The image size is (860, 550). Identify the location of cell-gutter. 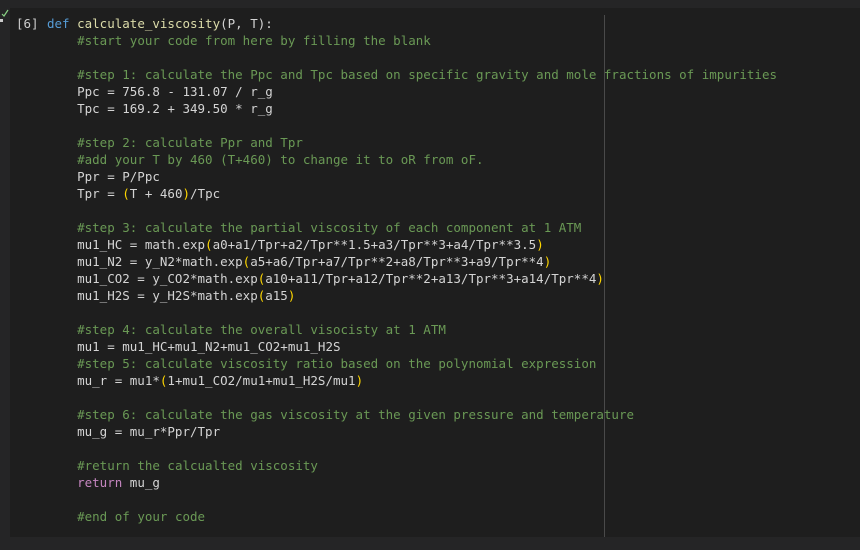
(5, 272).